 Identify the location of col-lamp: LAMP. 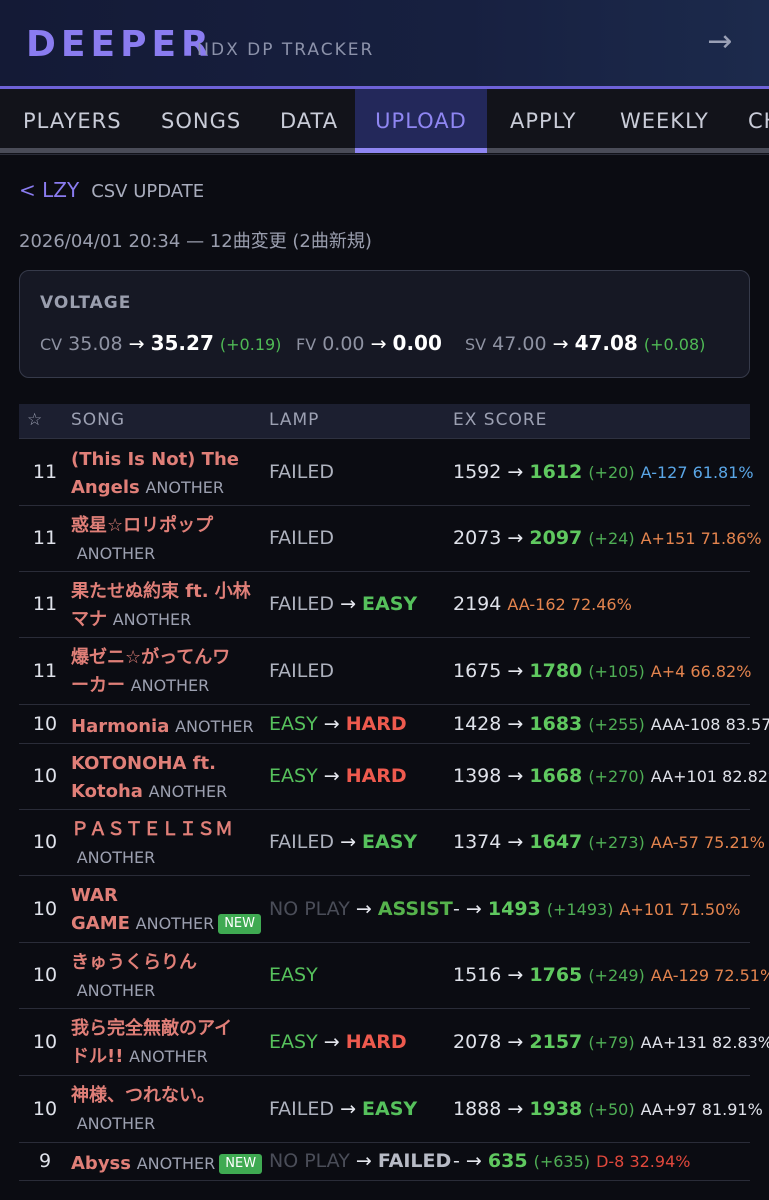
(294, 420).